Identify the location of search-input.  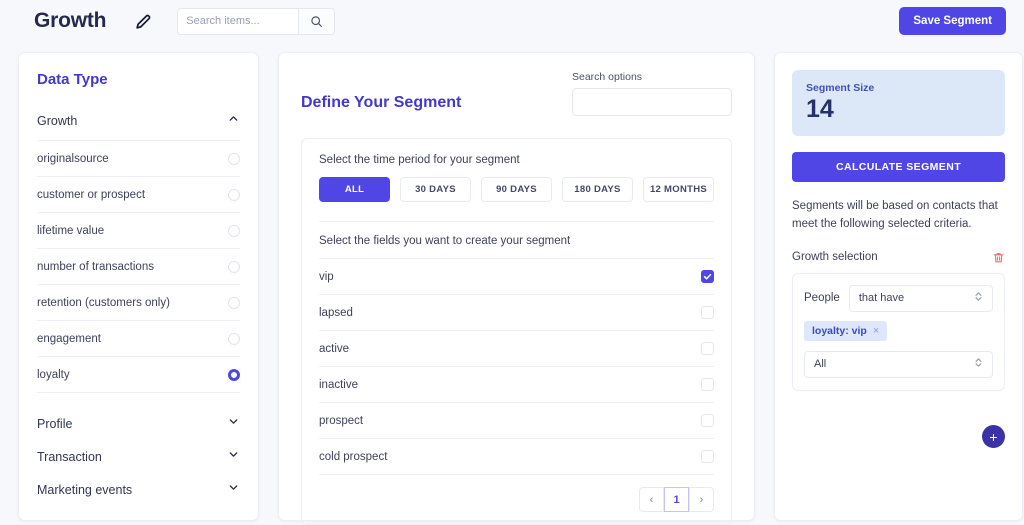
(238, 21).